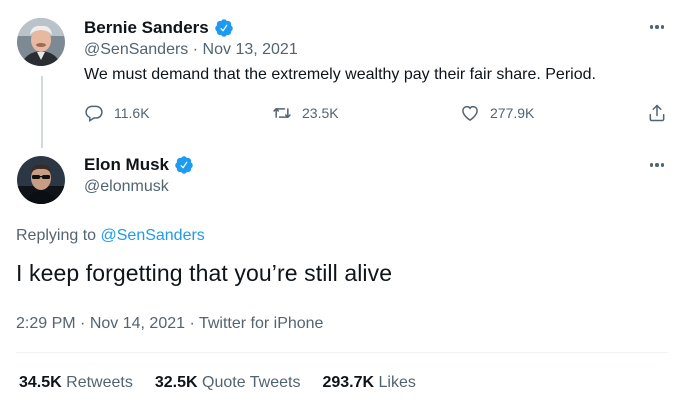 Image resolution: width=684 pixels, height=414 pixels. Describe the element at coordinates (126, 187) in the screenshot. I see `reply-handle: @elonmusk` at that location.